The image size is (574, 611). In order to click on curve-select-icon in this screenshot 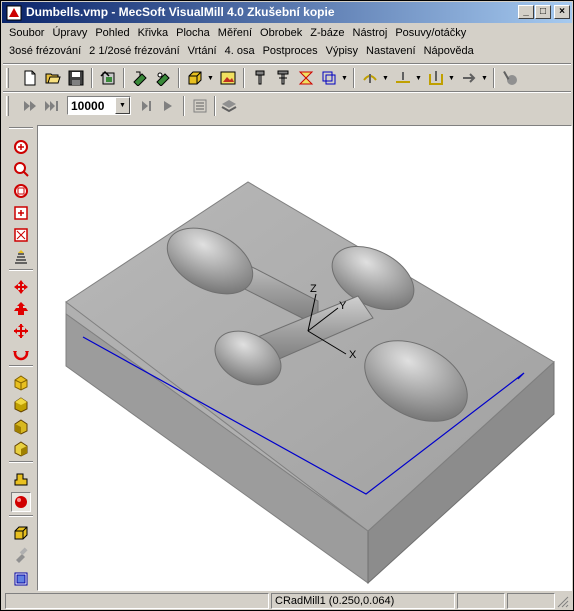, I will do `click(403, 78)`.